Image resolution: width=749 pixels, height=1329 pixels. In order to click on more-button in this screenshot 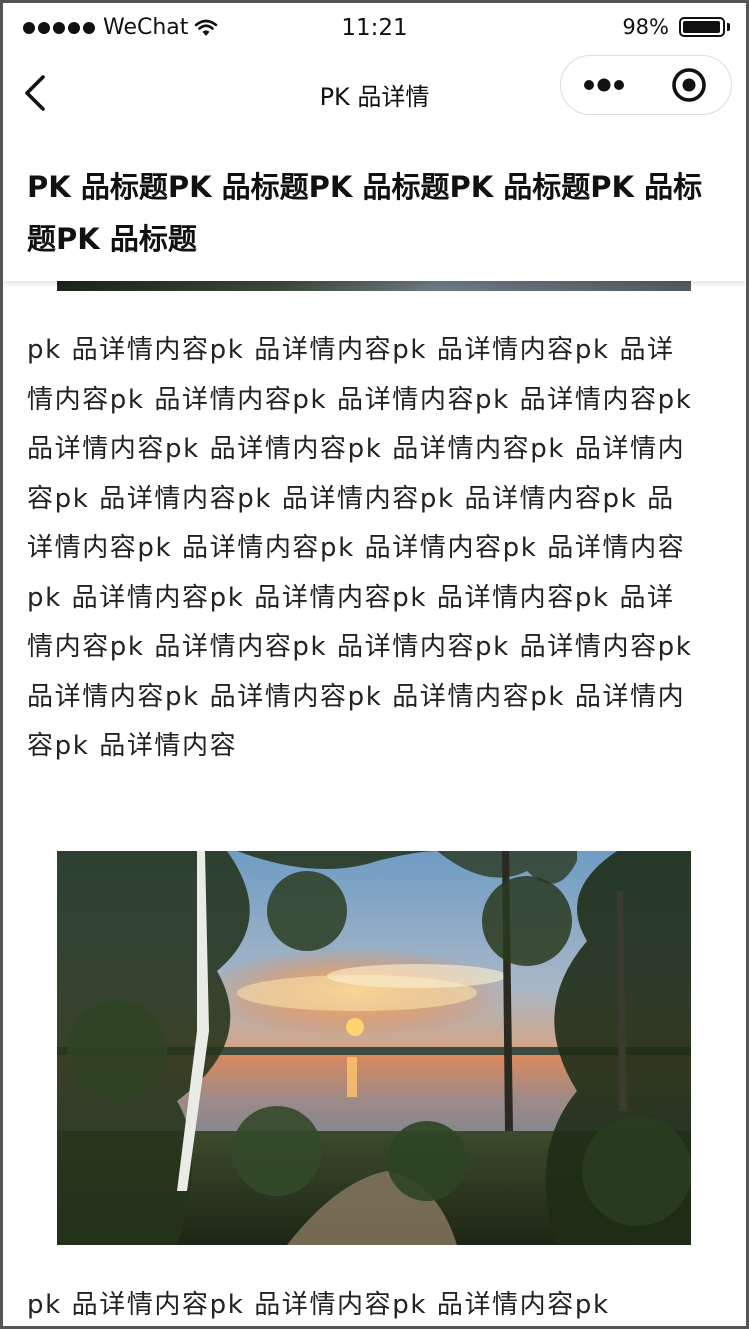, I will do `click(603, 85)`.